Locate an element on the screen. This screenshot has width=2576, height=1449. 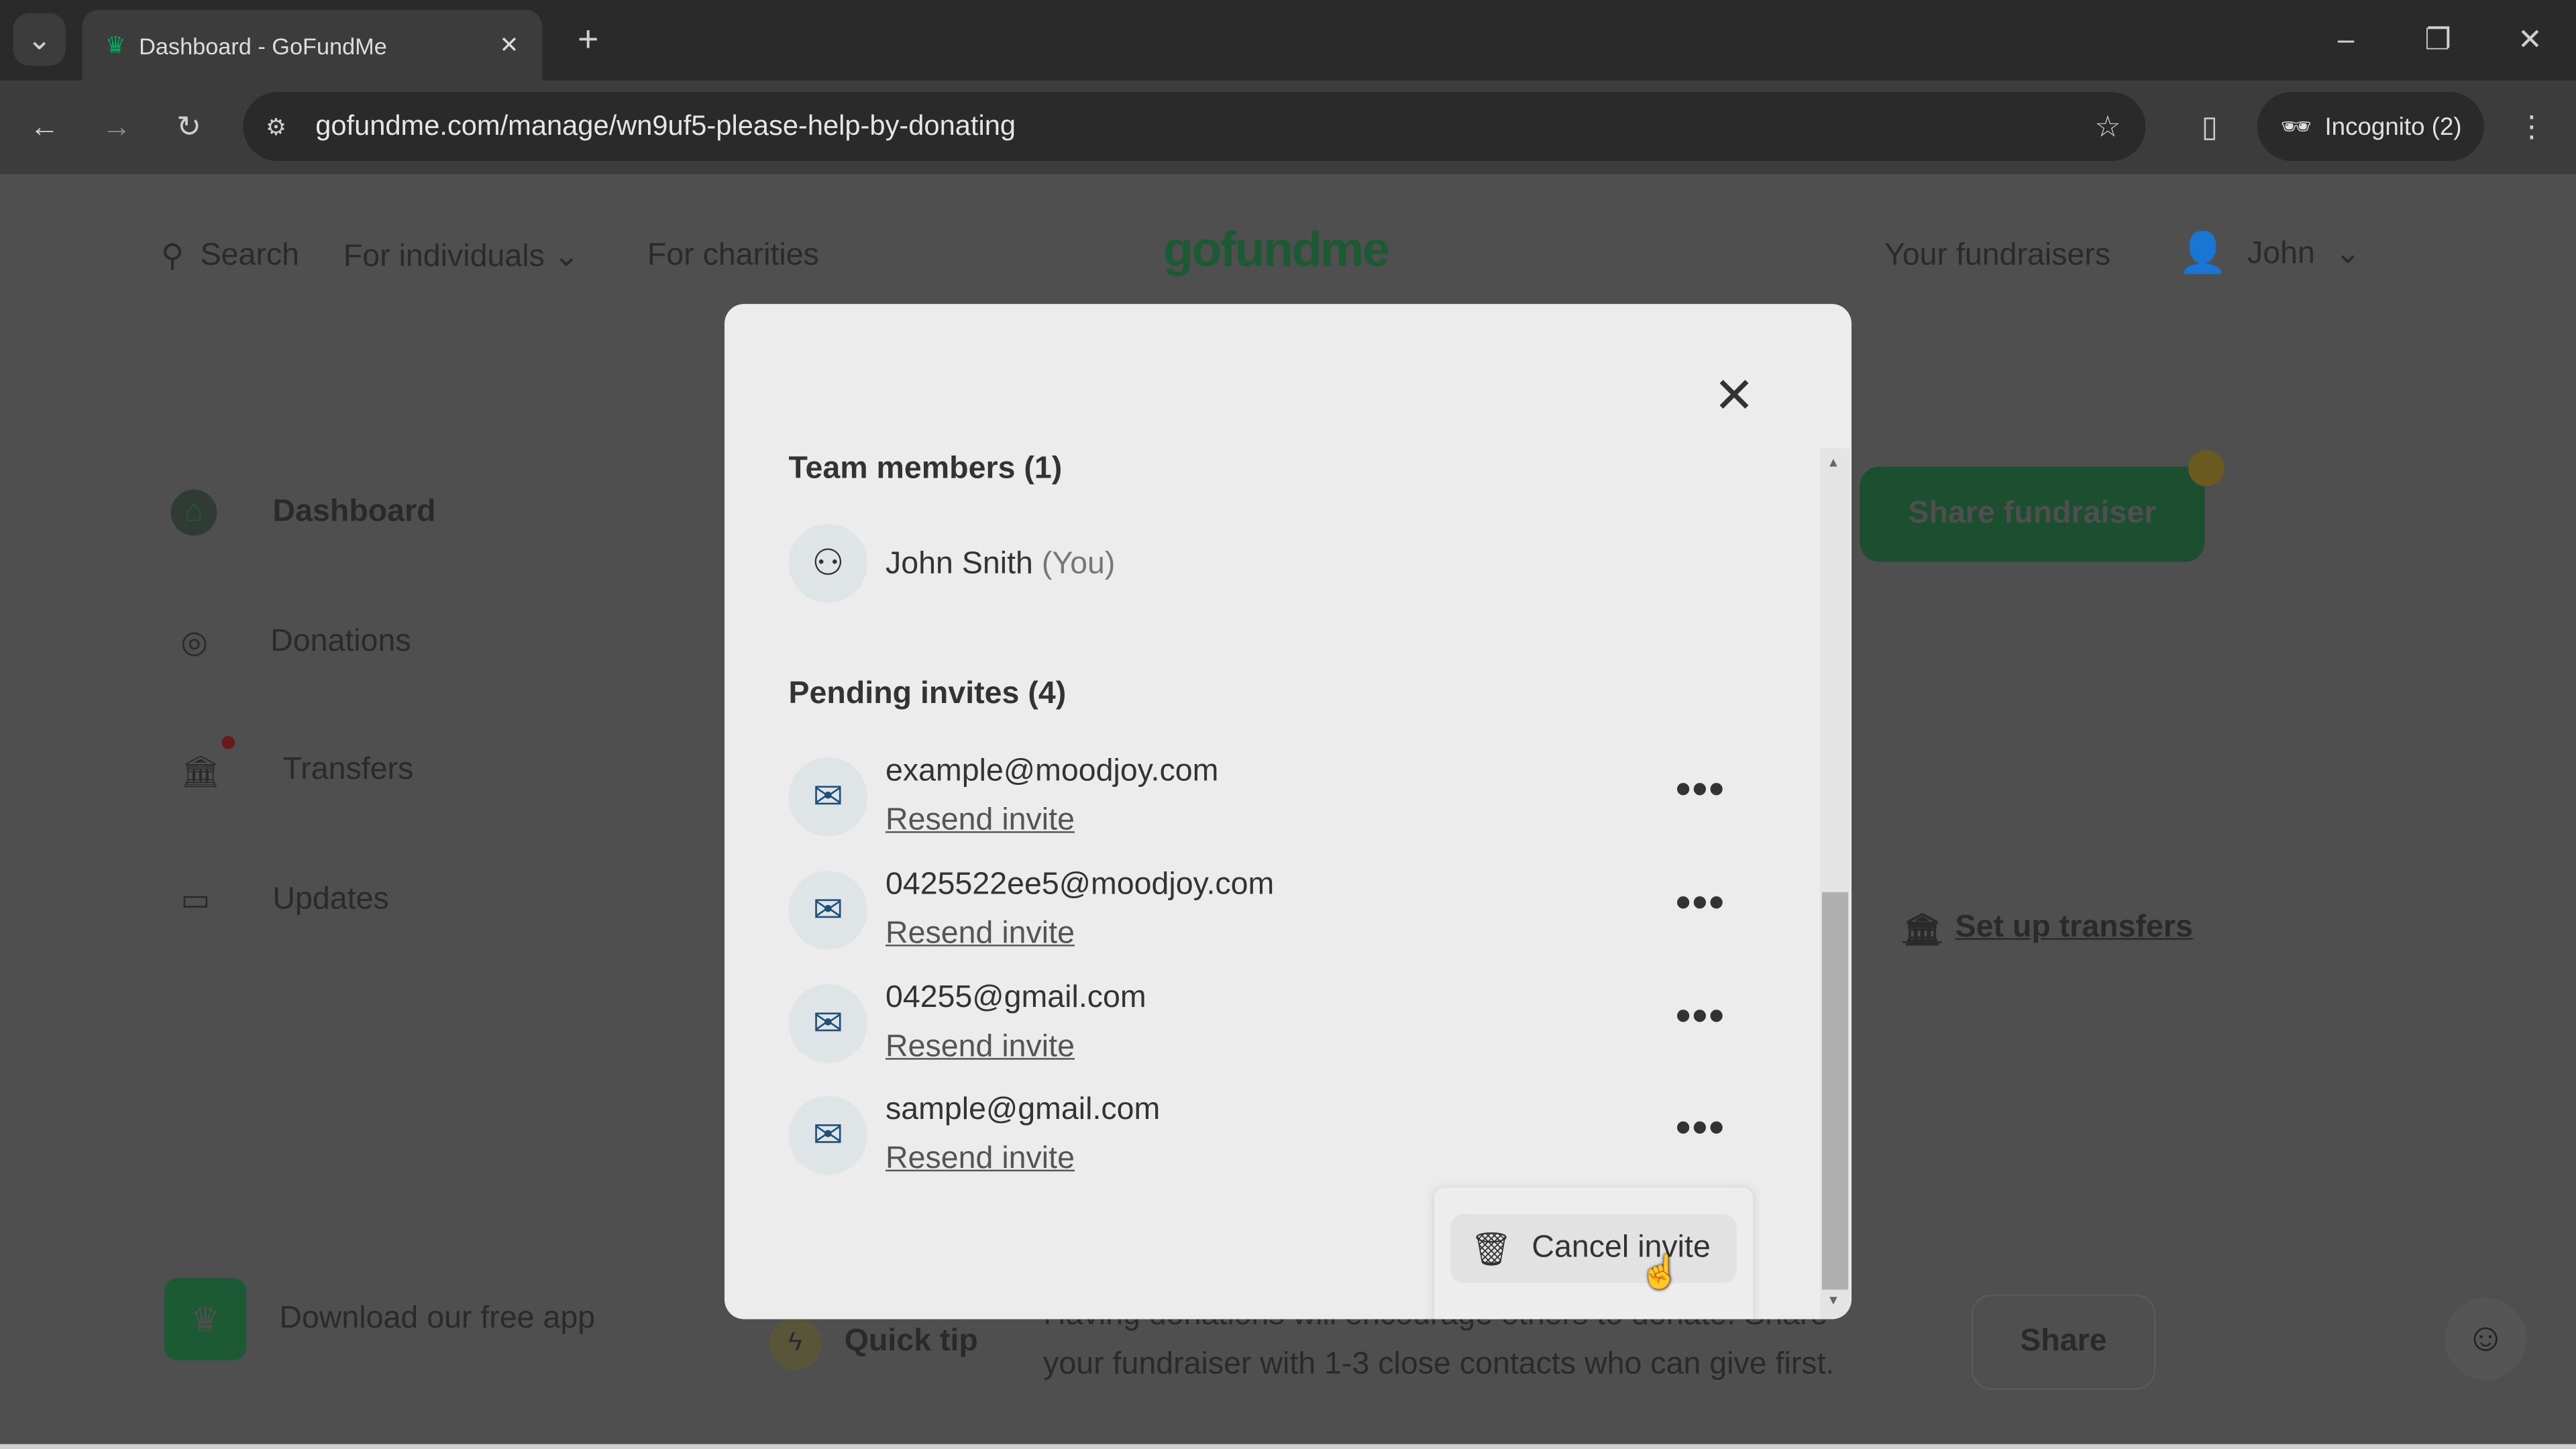
sidebar-item-transfers: 🏛 Transfers is located at coordinates (296, 772).